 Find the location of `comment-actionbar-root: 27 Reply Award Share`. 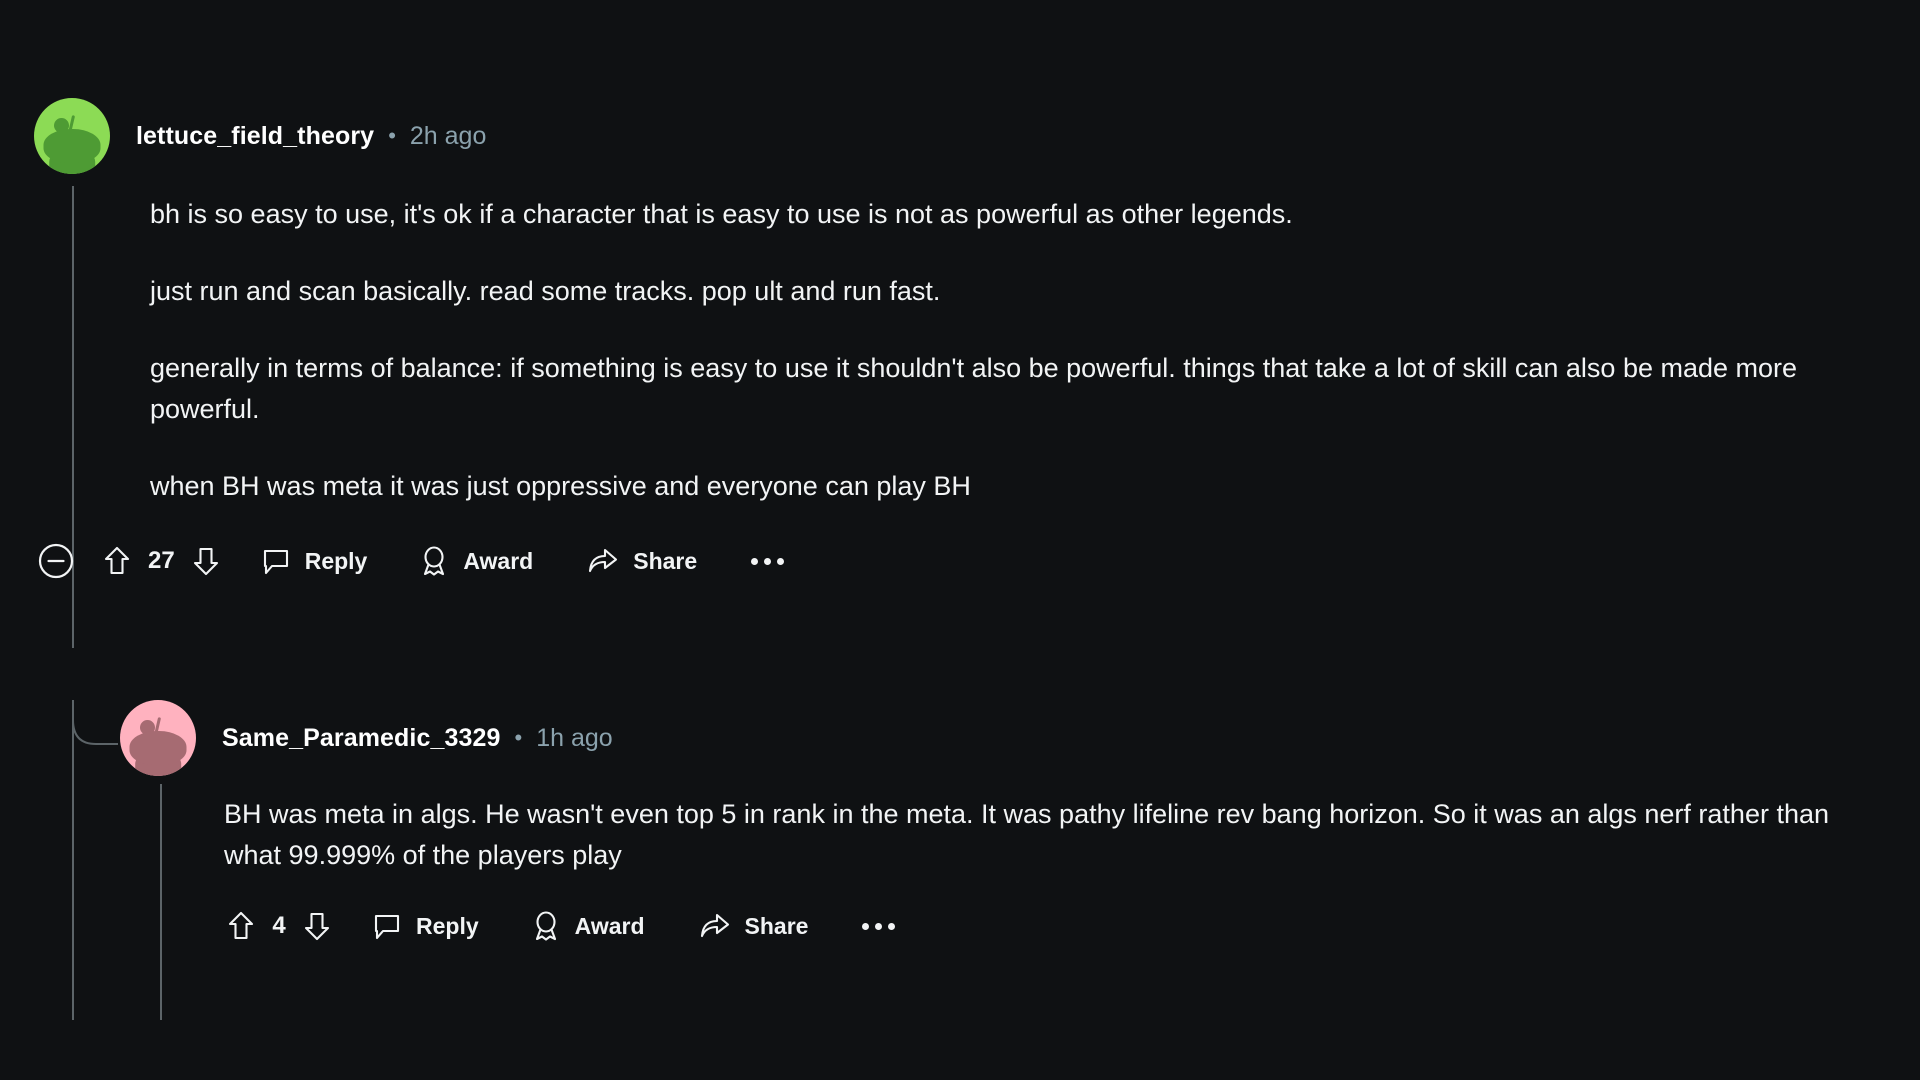

comment-actionbar-root: 27 Reply Award Share is located at coordinates (964, 561).